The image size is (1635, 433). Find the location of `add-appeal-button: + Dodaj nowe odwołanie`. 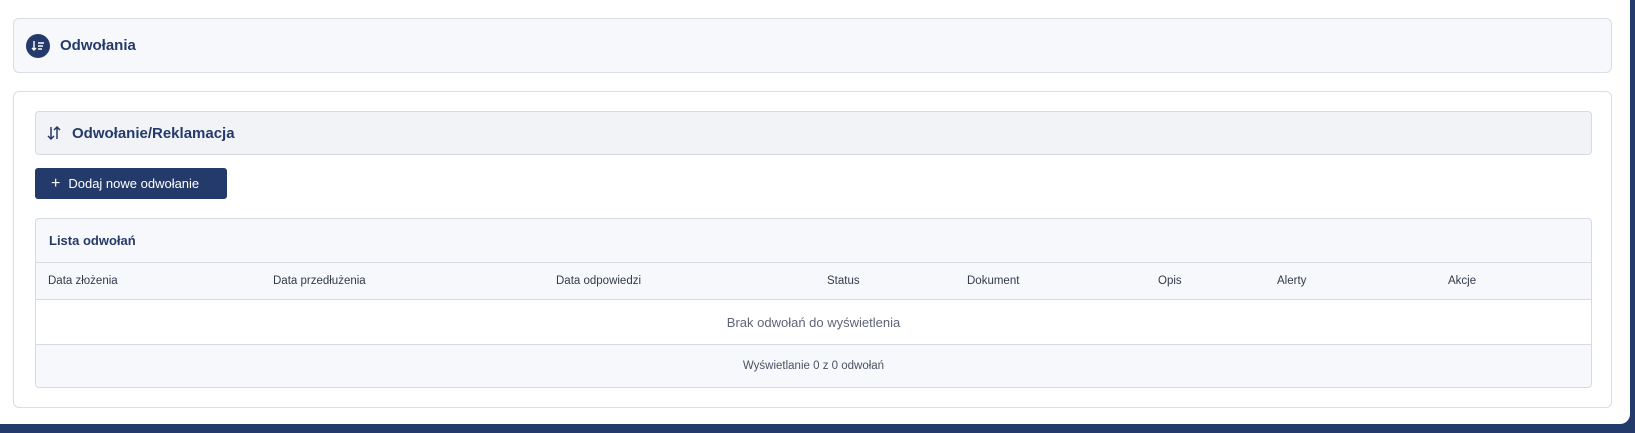

add-appeal-button: + Dodaj nowe odwołanie is located at coordinates (131, 183).